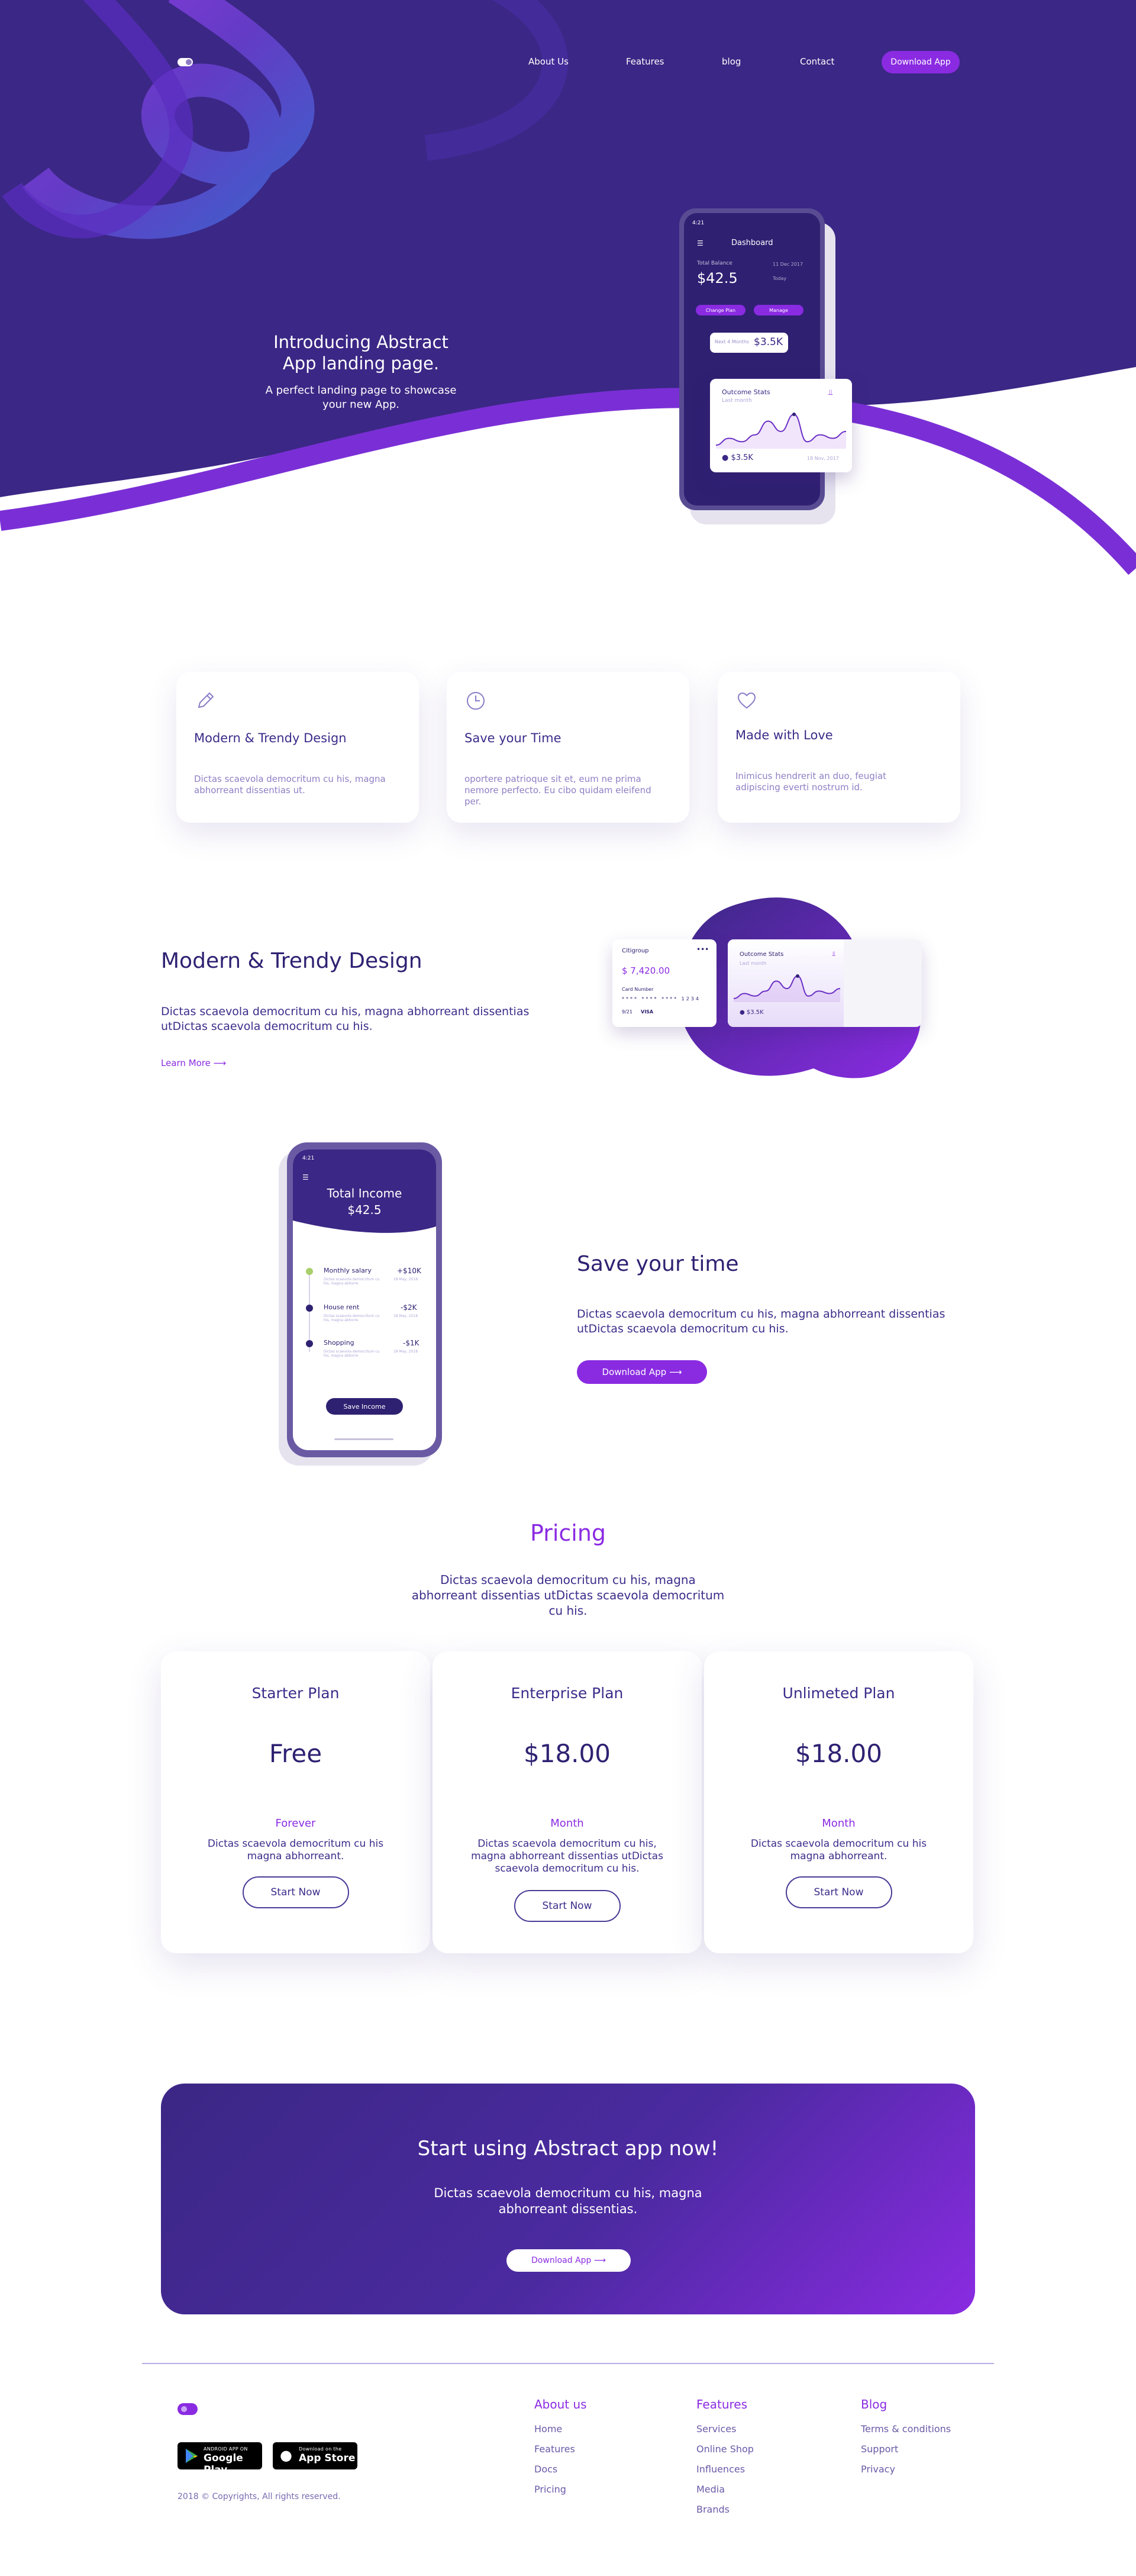 The image size is (1136, 2576). What do you see at coordinates (512, 738) in the screenshot?
I see `feature-title: Save your Time` at bounding box center [512, 738].